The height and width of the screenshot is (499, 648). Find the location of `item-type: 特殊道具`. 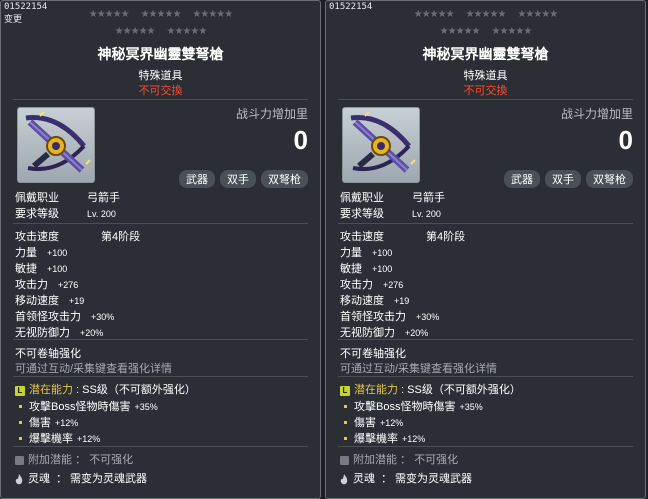

item-type: 特殊道具 is located at coordinates (485, 76).